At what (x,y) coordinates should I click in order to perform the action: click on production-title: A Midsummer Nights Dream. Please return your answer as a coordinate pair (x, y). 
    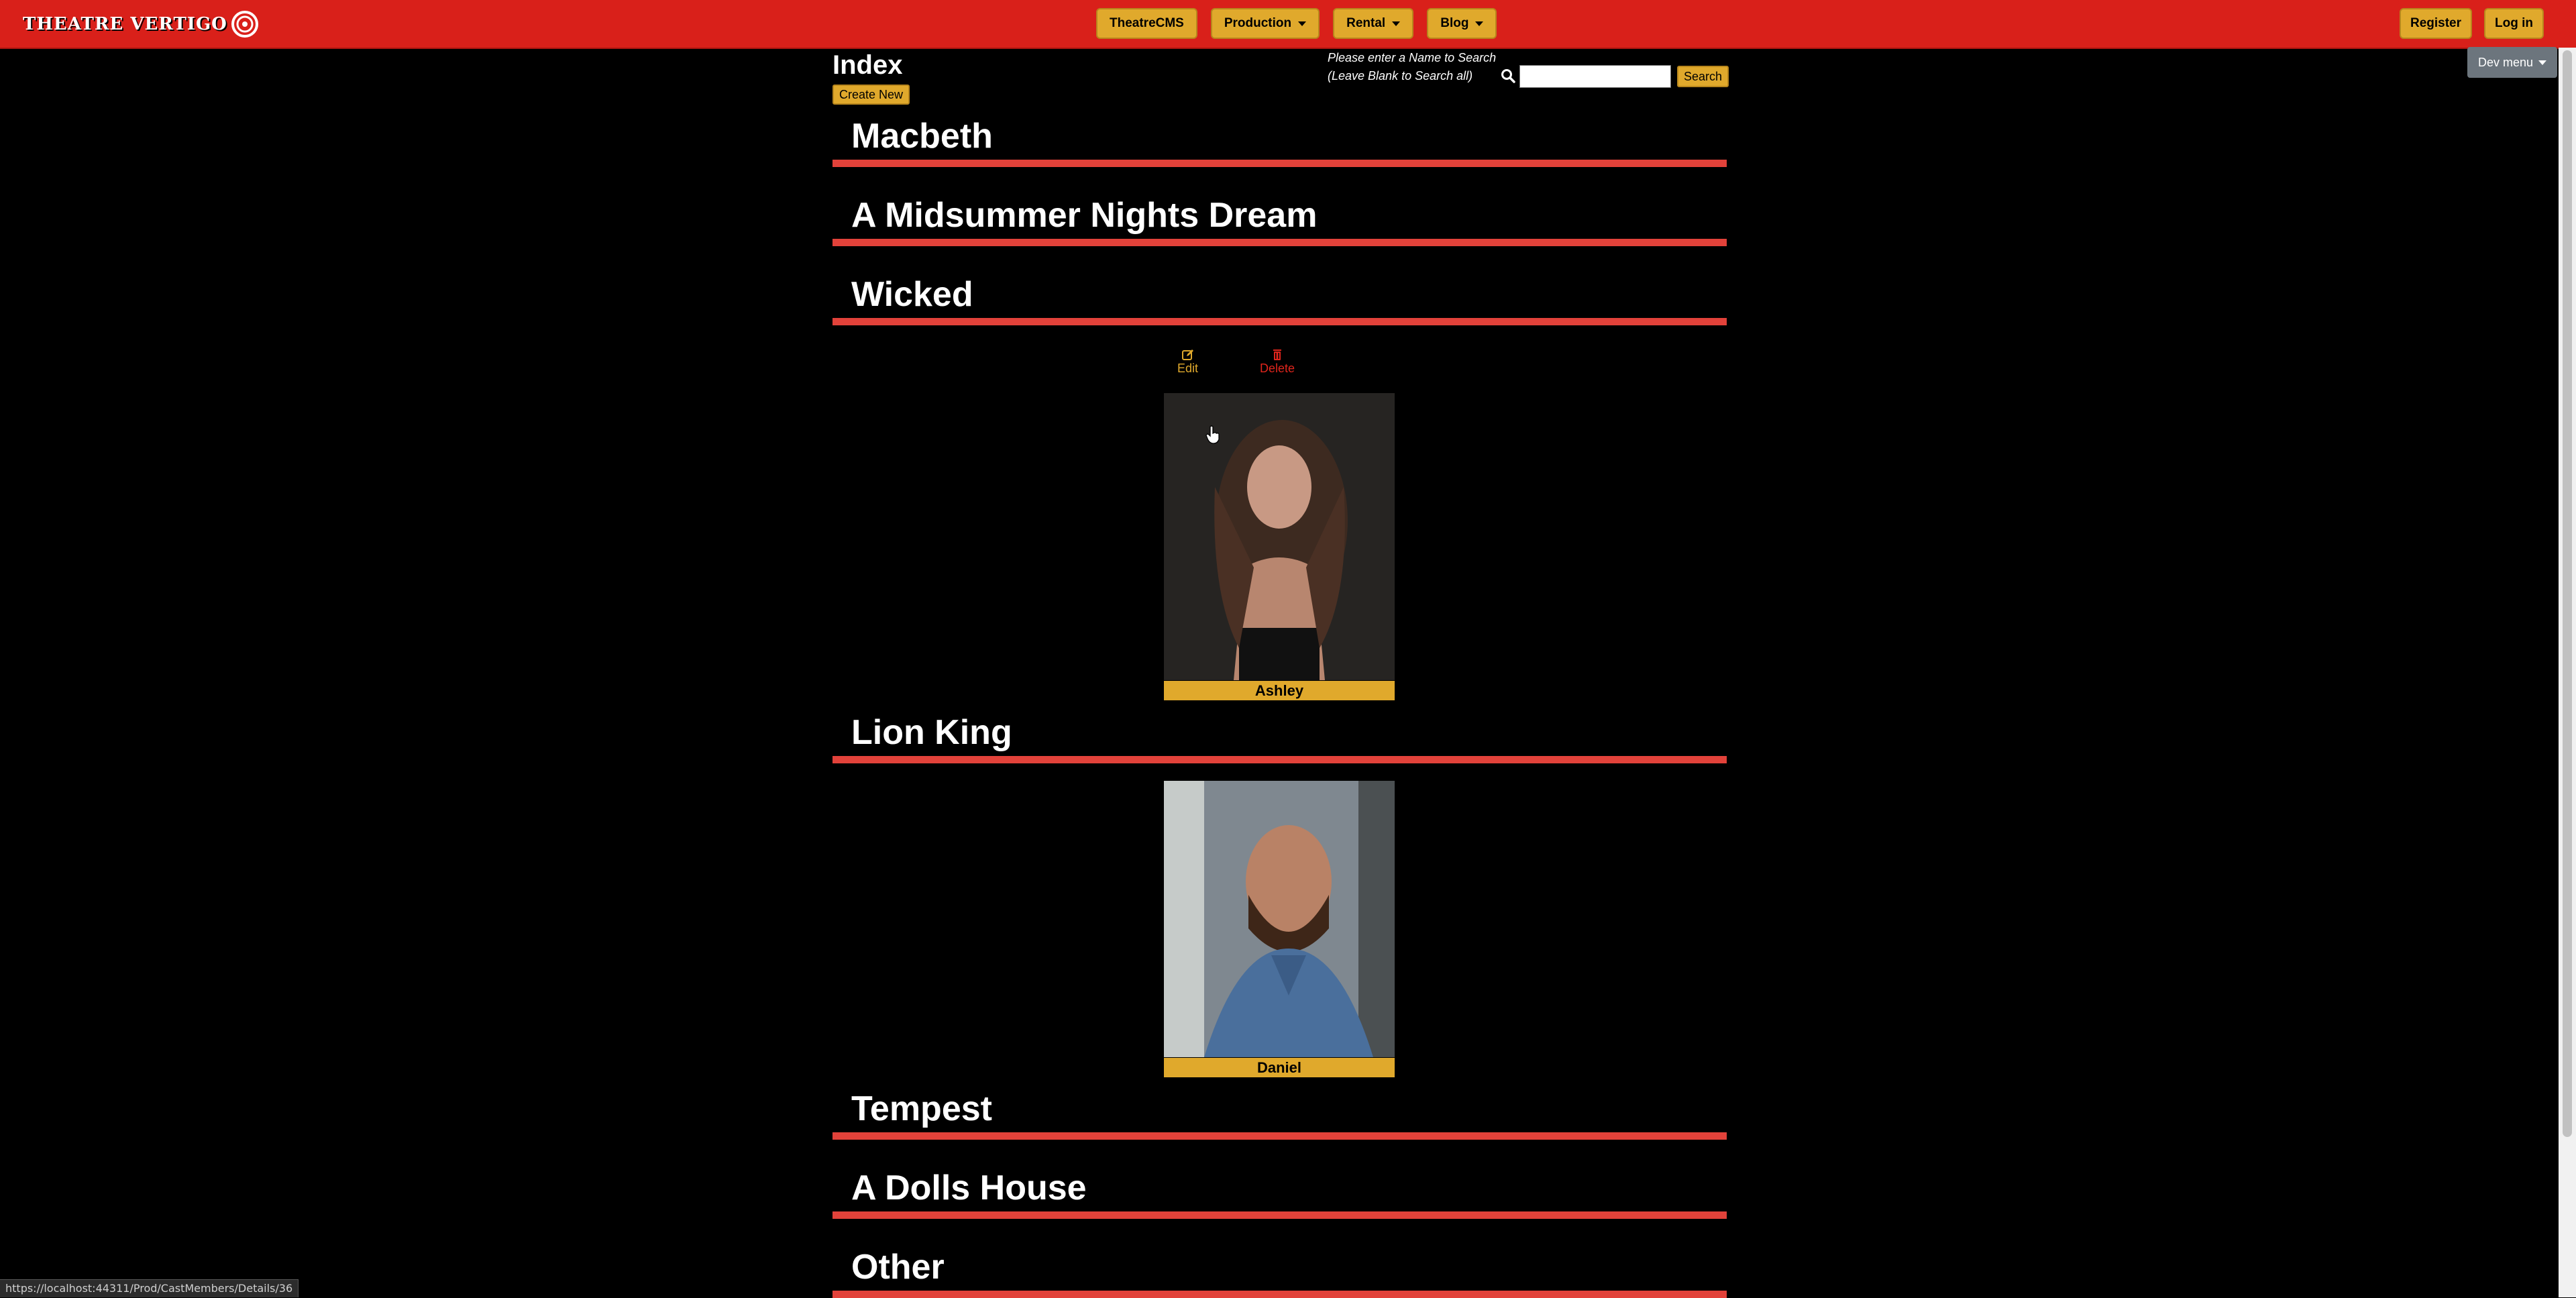
    Looking at the image, I should click on (1084, 215).